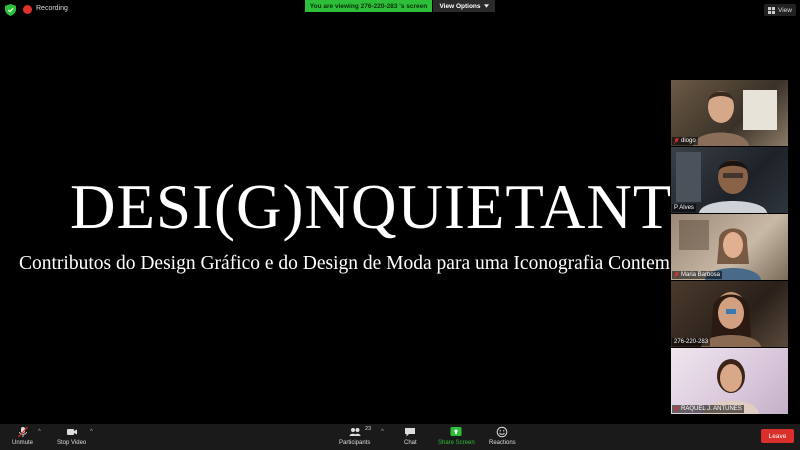 This screenshot has width=800, height=450. What do you see at coordinates (729, 314) in the screenshot?
I see `participant-tile: 276-220-283` at bounding box center [729, 314].